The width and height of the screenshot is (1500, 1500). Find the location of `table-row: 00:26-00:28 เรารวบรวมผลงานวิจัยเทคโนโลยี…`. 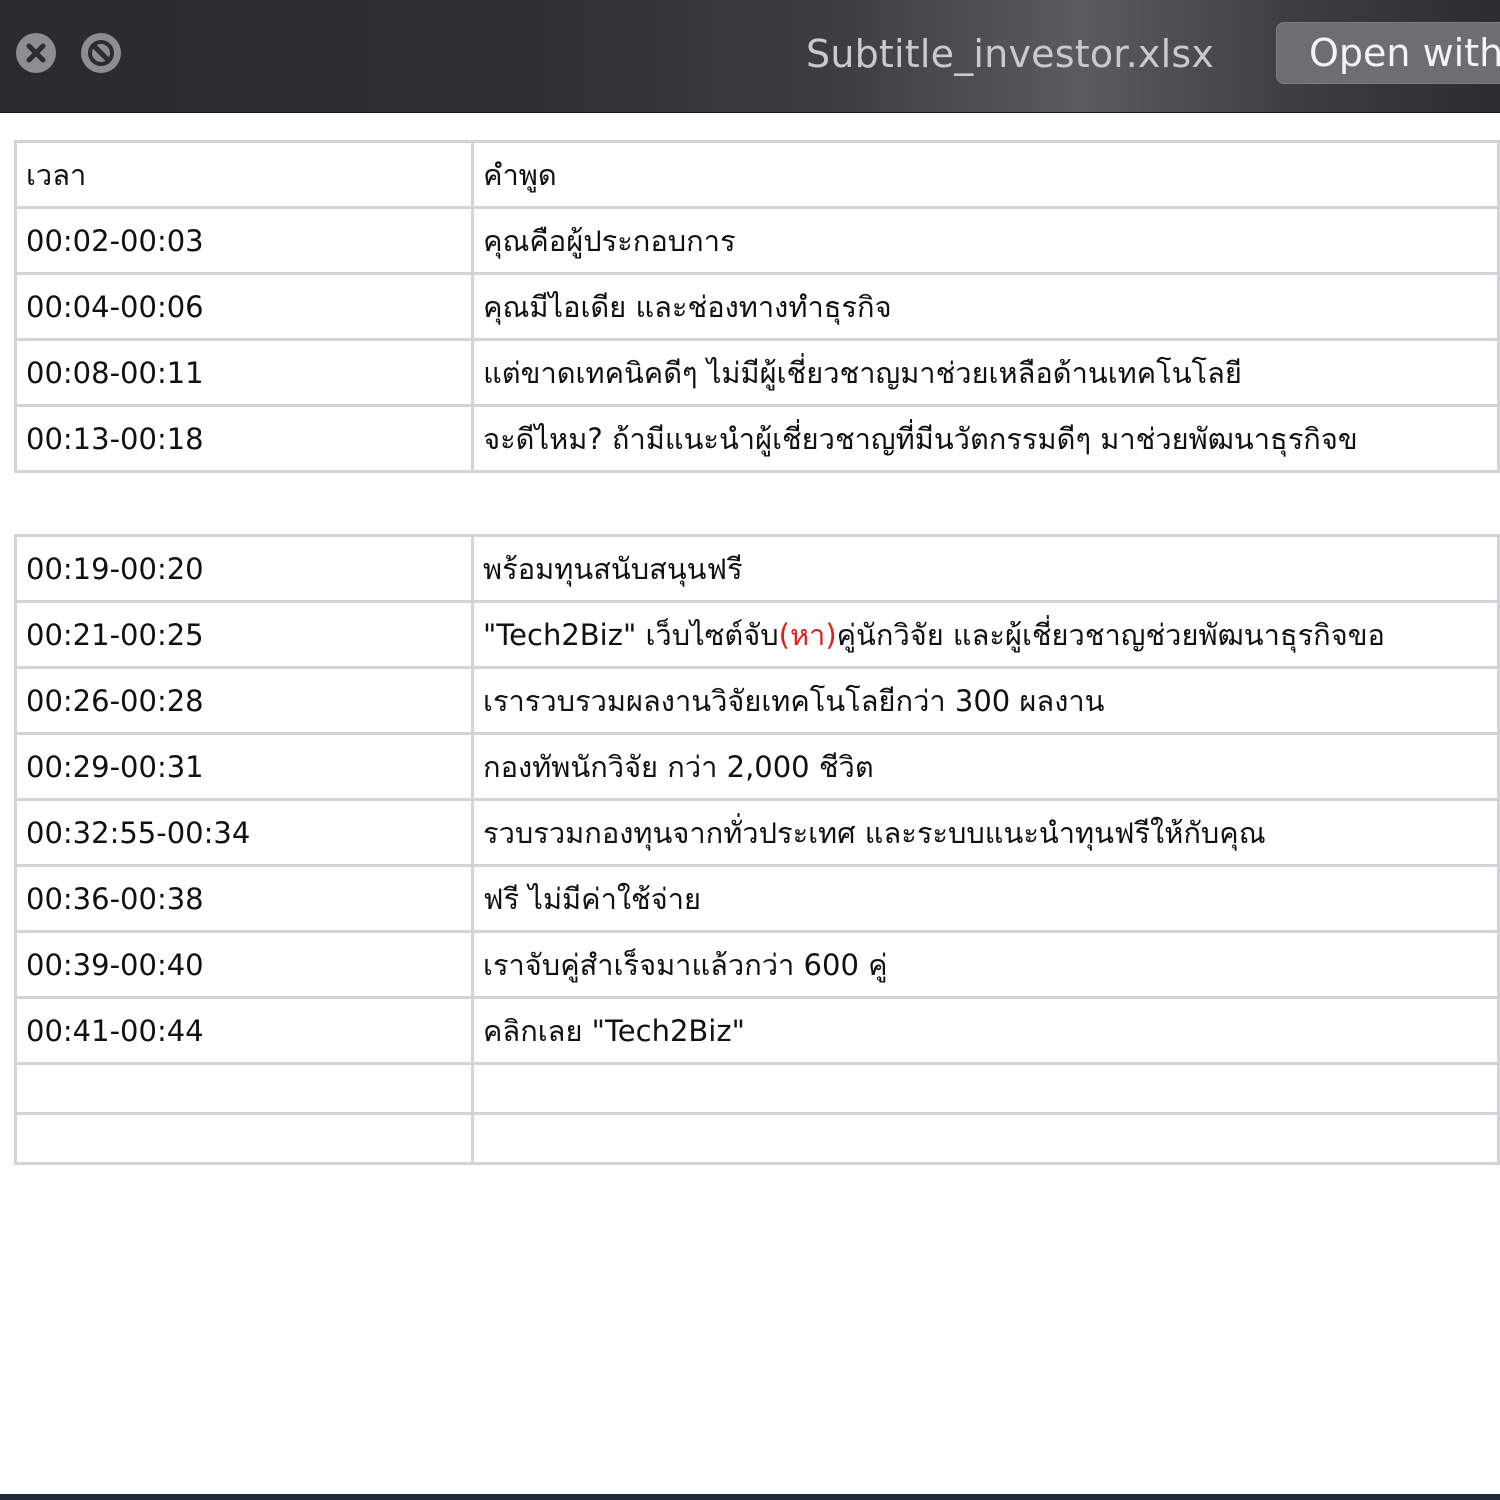

table-row: 00:26-00:28 เรารวบรวมผลงานวิจัยเทคโนโลยี… is located at coordinates (756, 700).